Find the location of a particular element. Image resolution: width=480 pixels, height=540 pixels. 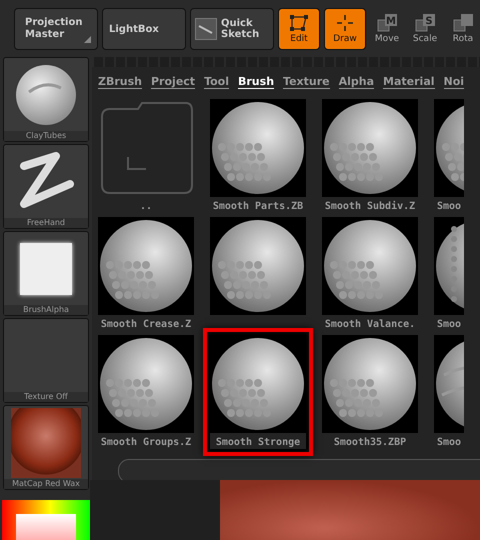

menu-tab: Noi is located at coordinates (454, 82).